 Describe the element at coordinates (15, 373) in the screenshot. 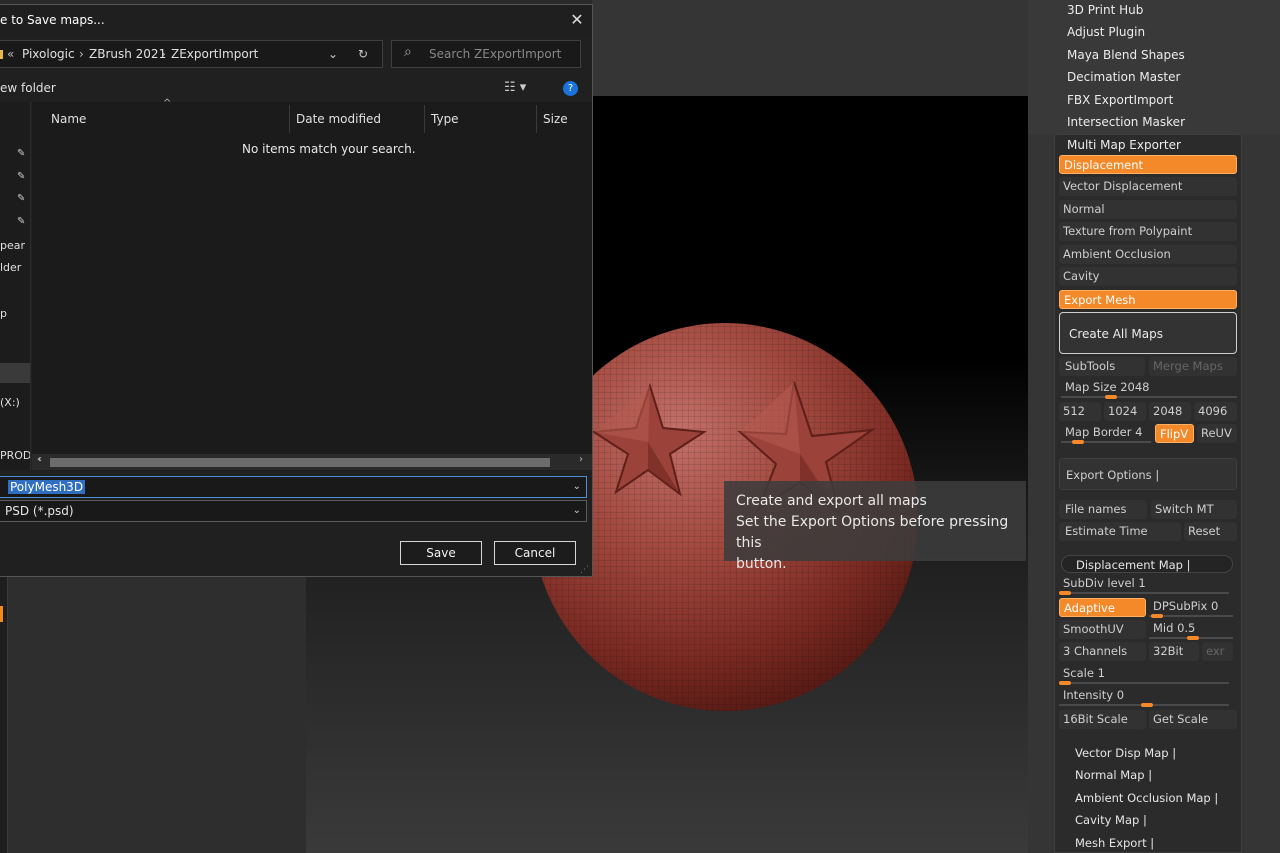

I see `nav-item-selected` at that location.